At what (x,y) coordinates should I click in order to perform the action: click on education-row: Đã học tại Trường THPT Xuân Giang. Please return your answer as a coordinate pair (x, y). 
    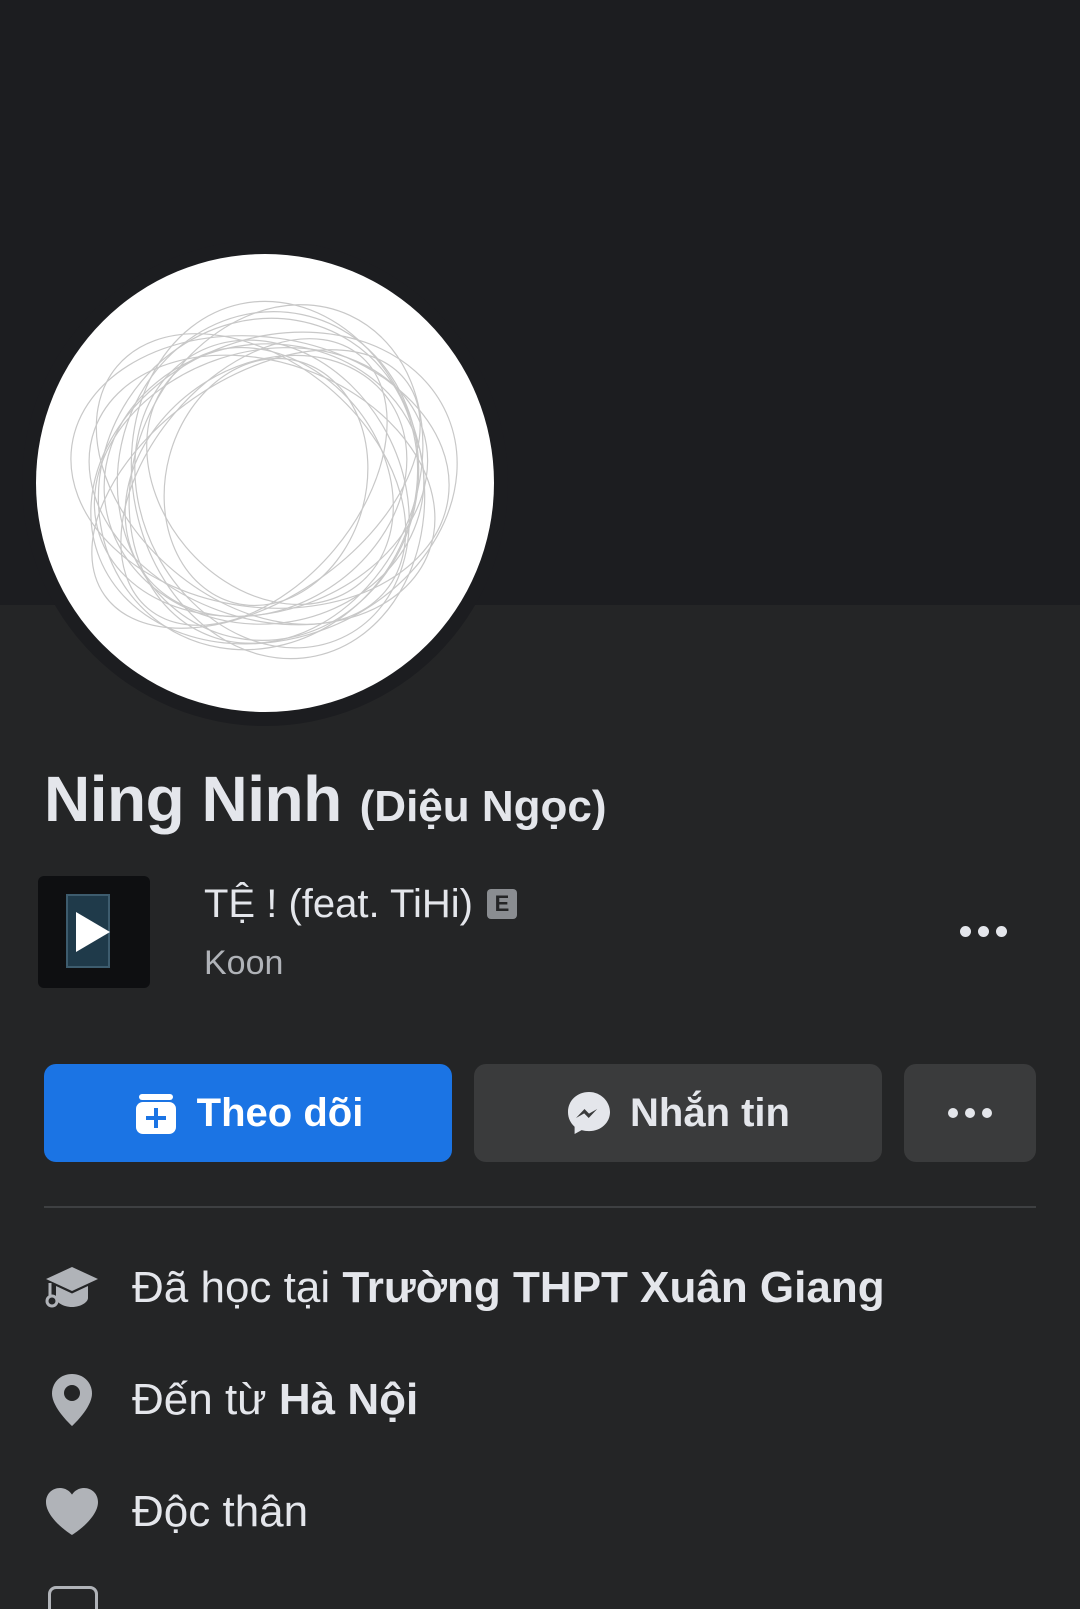
    Looking at the image, I should click on (544, 1288).